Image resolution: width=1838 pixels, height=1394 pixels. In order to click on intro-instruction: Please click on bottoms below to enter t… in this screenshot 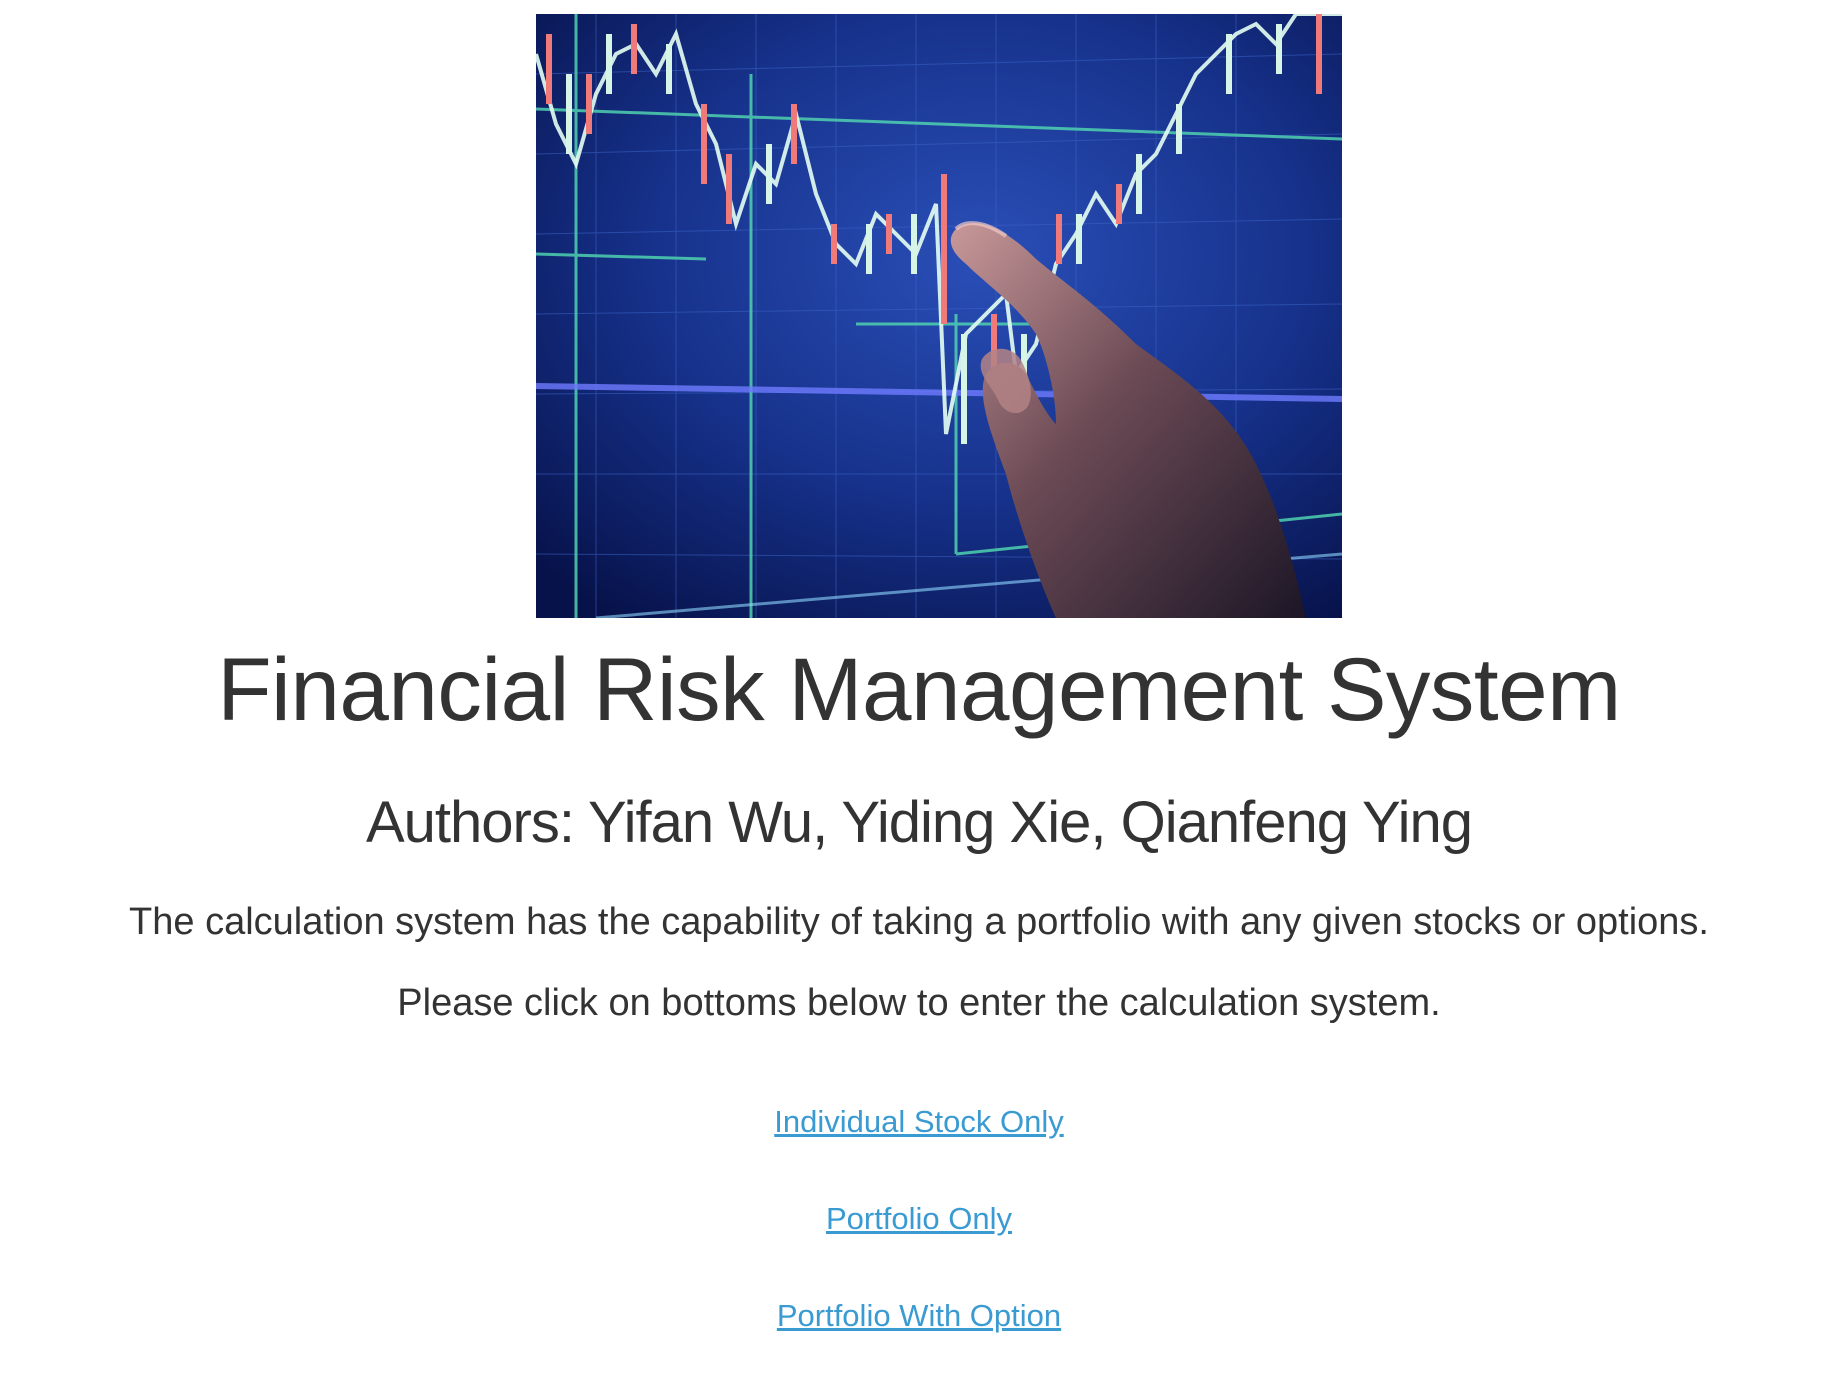, I will do `click(919, 1003)`.